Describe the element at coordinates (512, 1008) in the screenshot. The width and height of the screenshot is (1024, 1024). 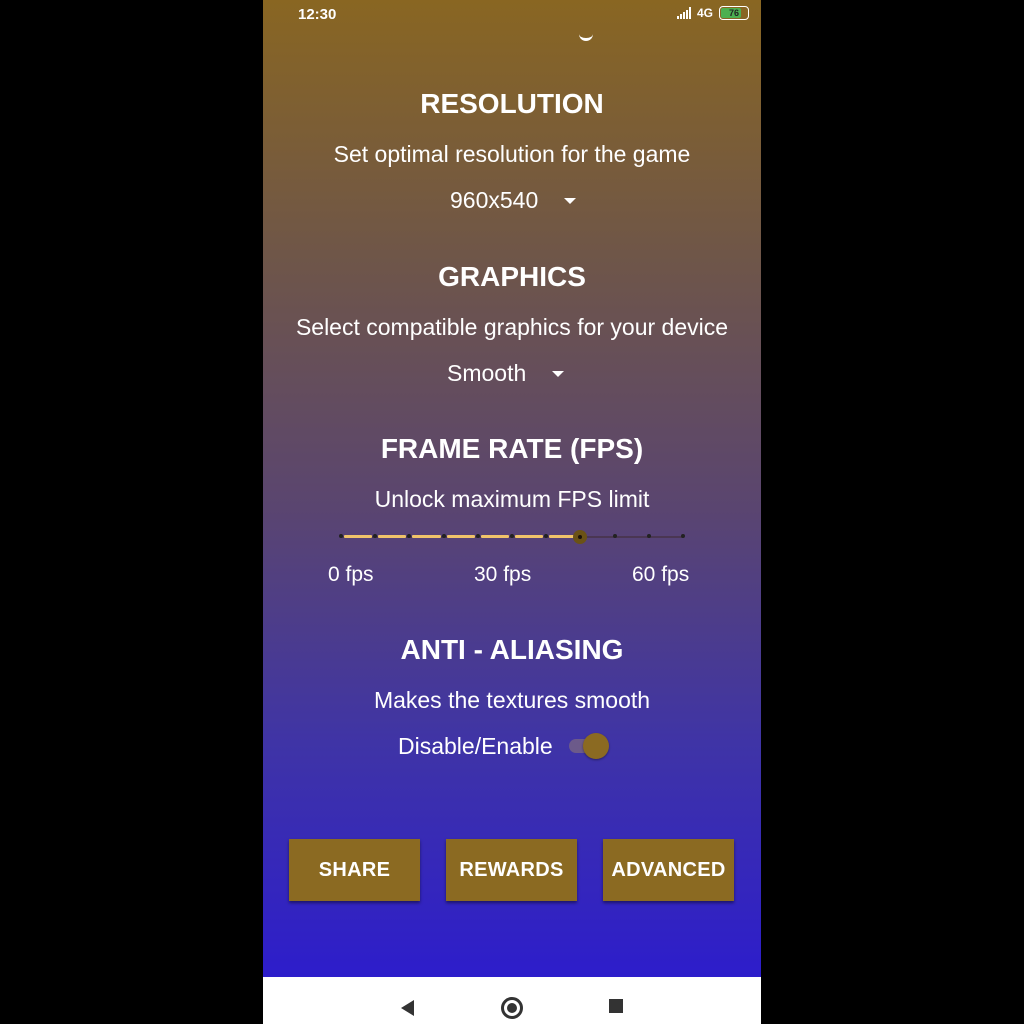
I see `home-icon` at that location.